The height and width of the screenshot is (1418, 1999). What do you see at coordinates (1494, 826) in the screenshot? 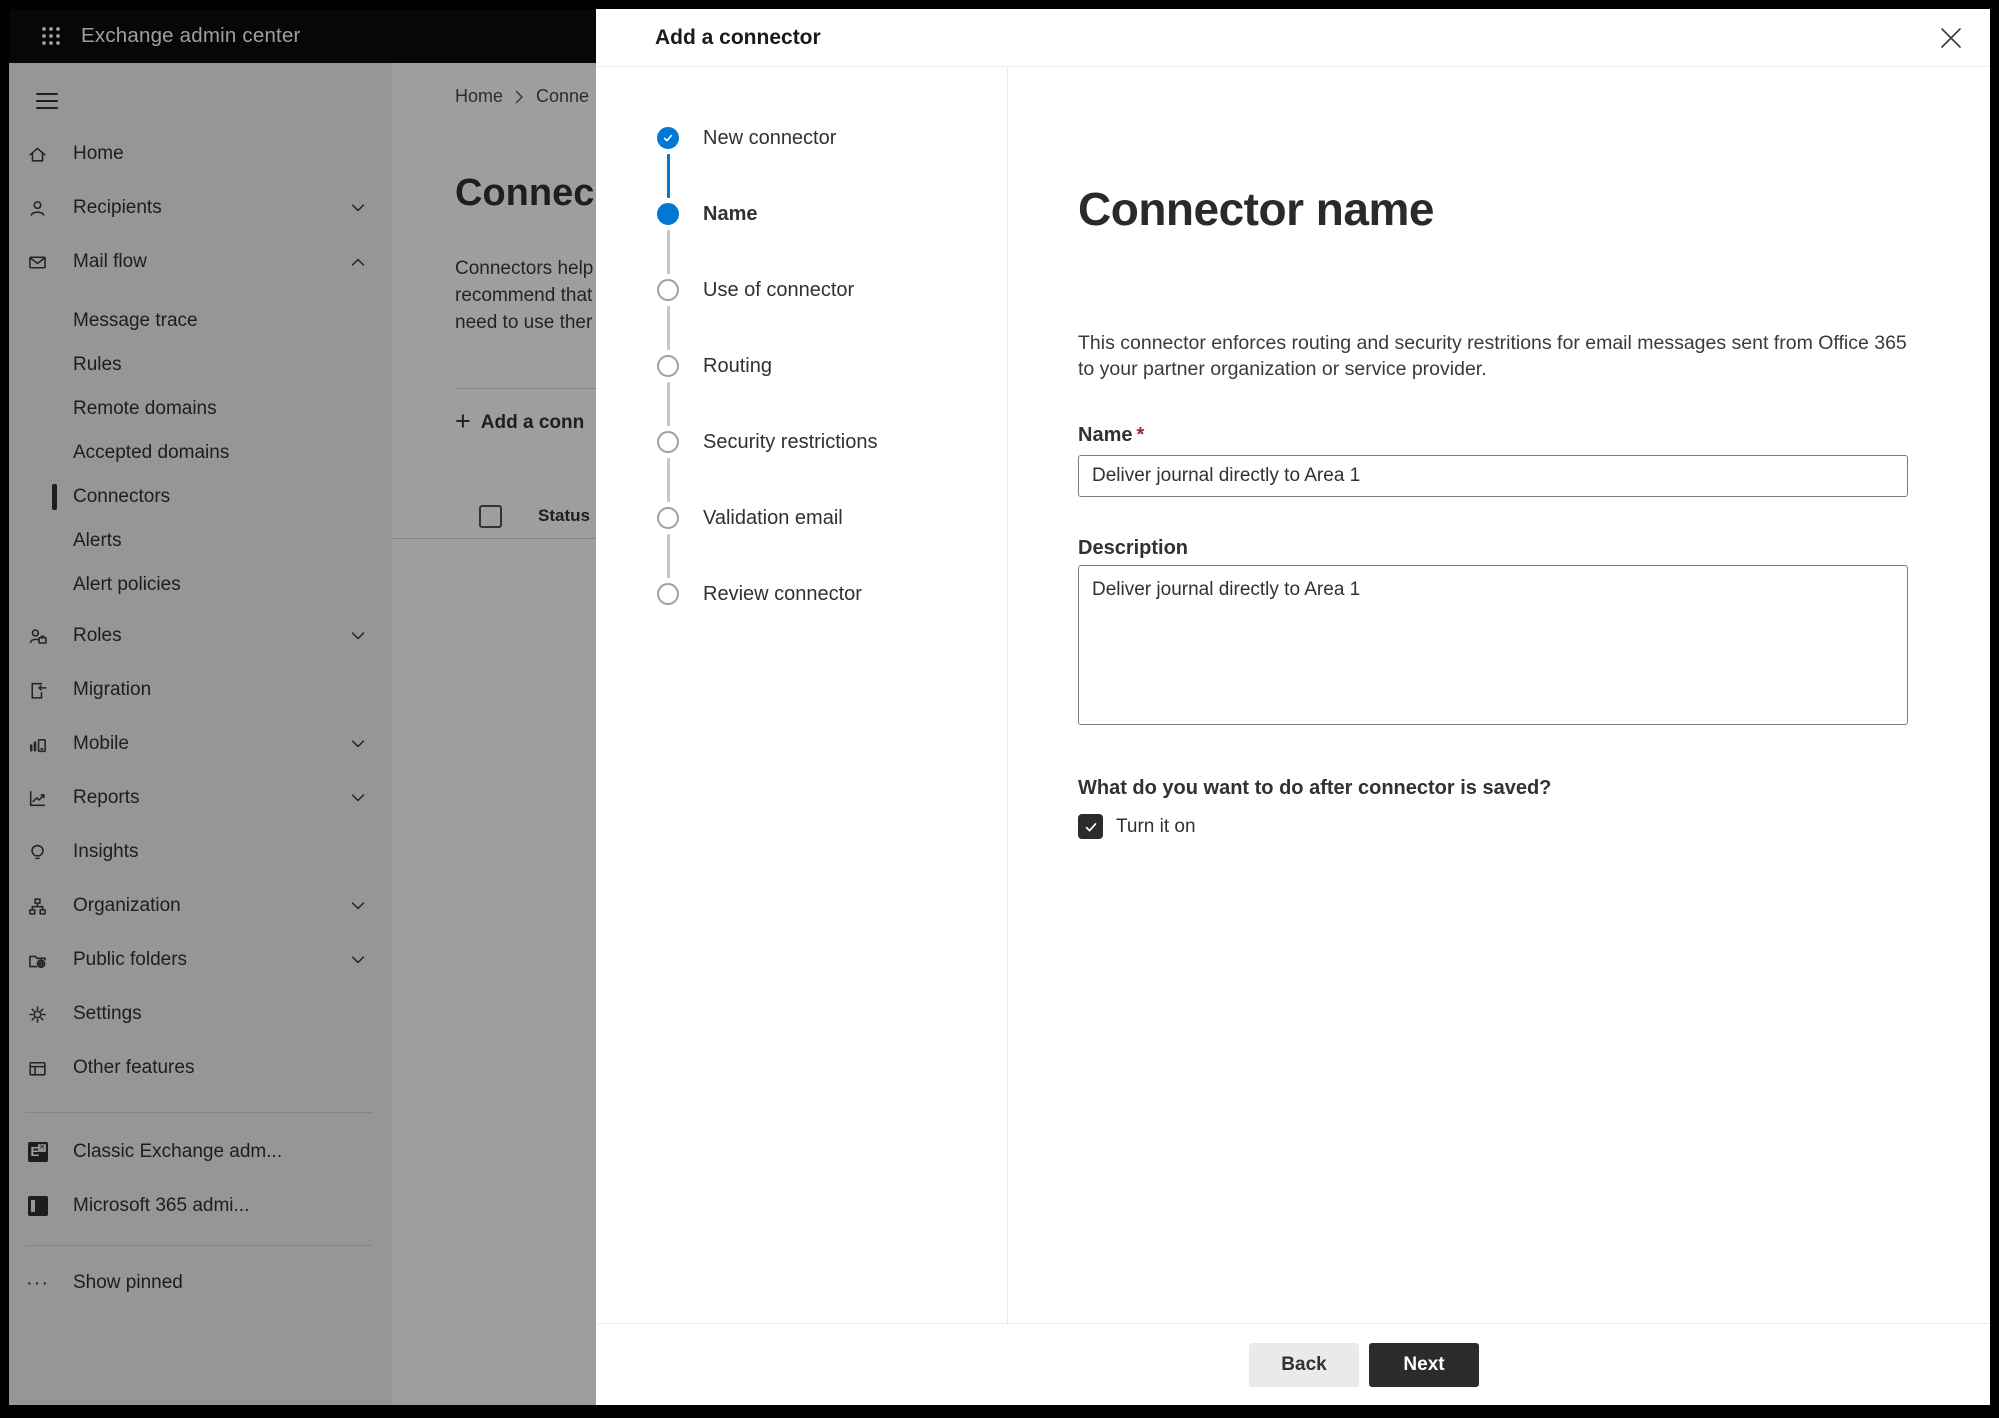
I see `turn-on-row: Turn it on` at bounding box center [1494, 826].